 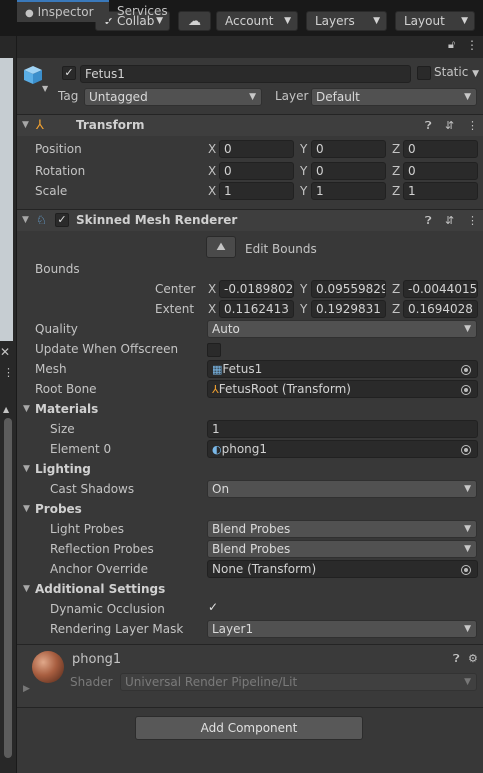 What do you see at coordinates (51, 191) in the screenshot?
I see `scale-label: Scale` at bounding box center [51, 191].